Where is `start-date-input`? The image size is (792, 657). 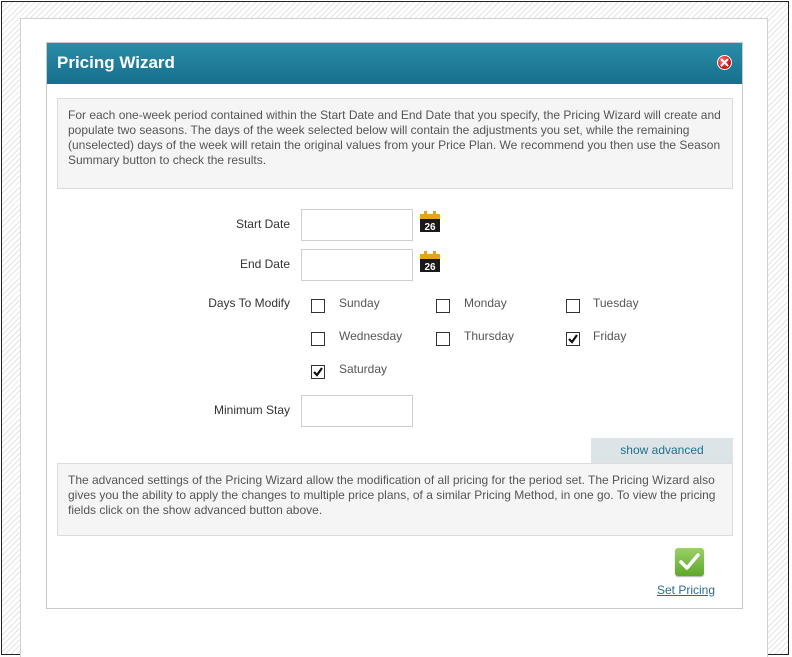 start-date-input is located at coordinates (357, 225).